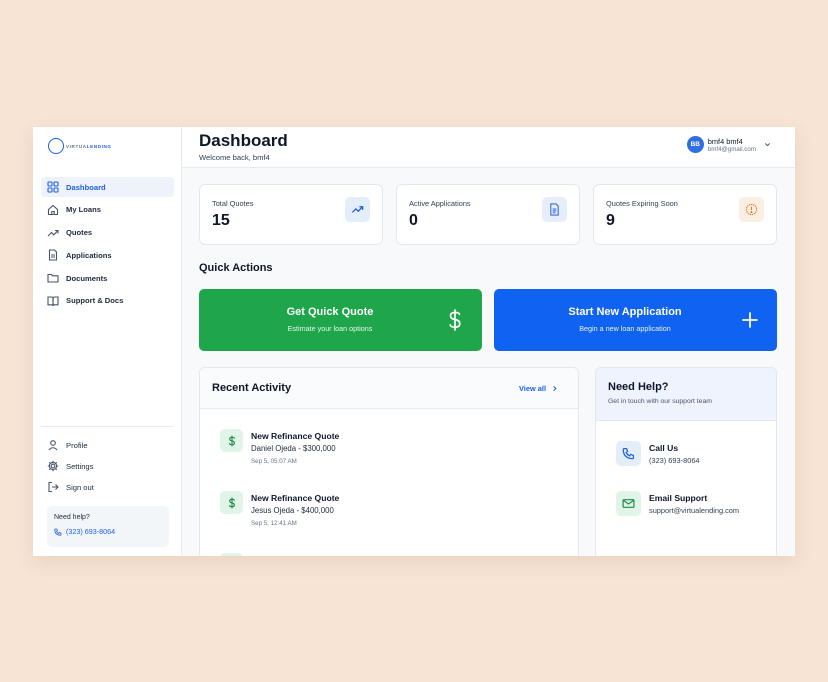  I want to click on user-menu: BB bmf4 bmf4 bmf4@gmail.com, so click(728, 144).